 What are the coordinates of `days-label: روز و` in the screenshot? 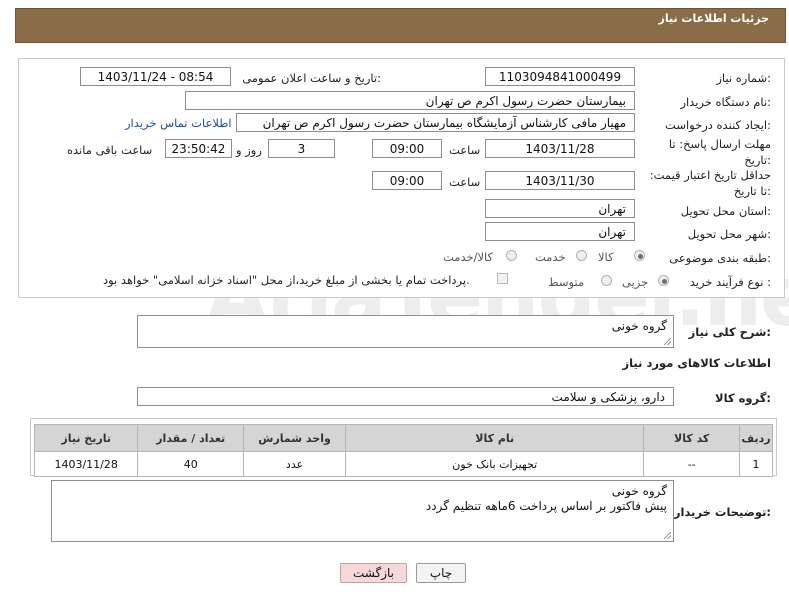 It's located at (249, 150).